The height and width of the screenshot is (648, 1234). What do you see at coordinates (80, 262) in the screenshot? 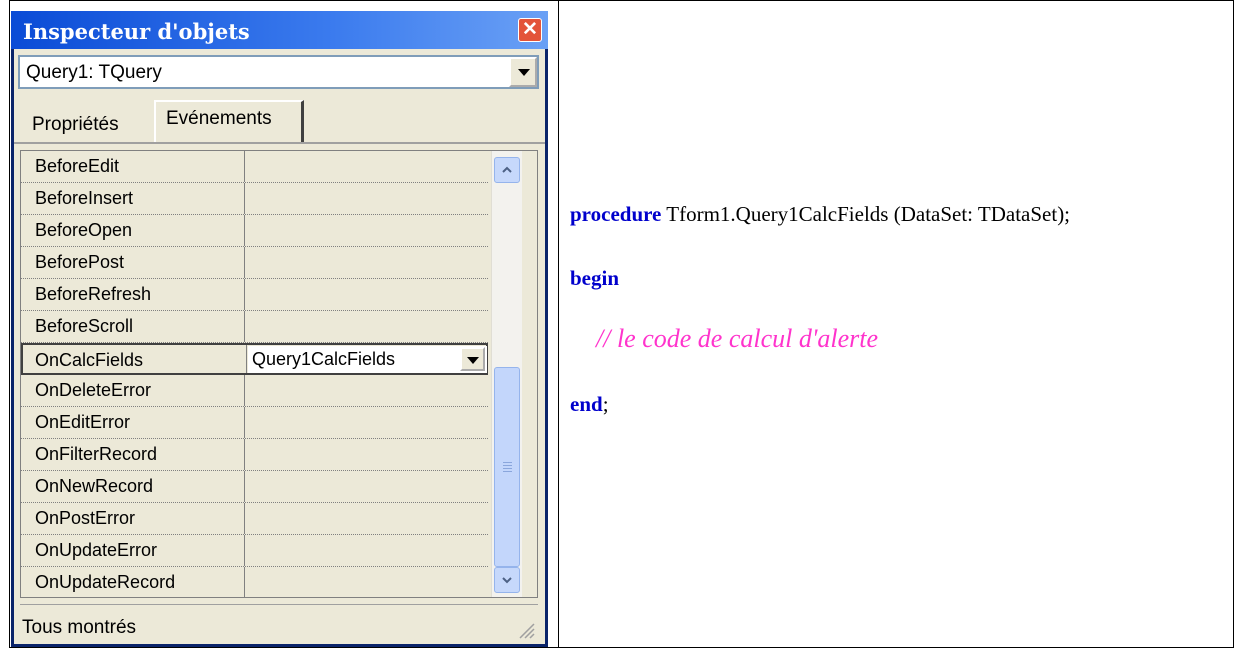
I see `event-name: BeforePost` at bounding box center [80, 262].